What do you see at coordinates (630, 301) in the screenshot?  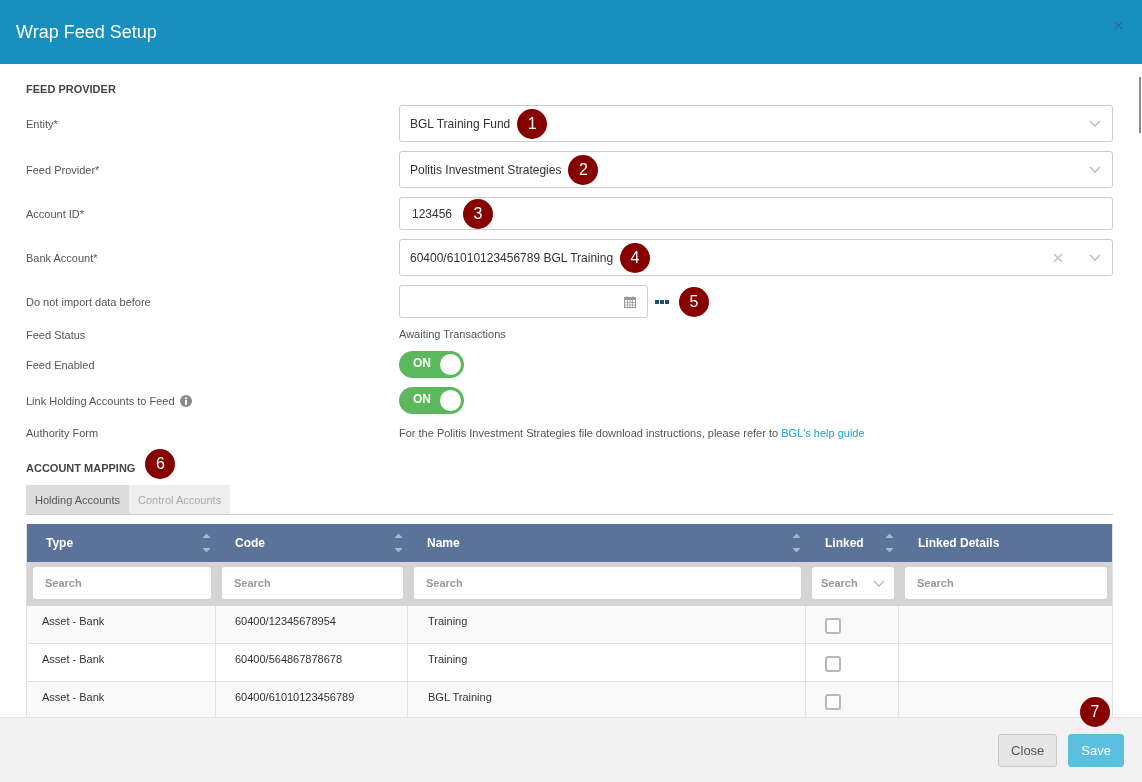 I see `calendar-icon` at bounding box center [630, 301].